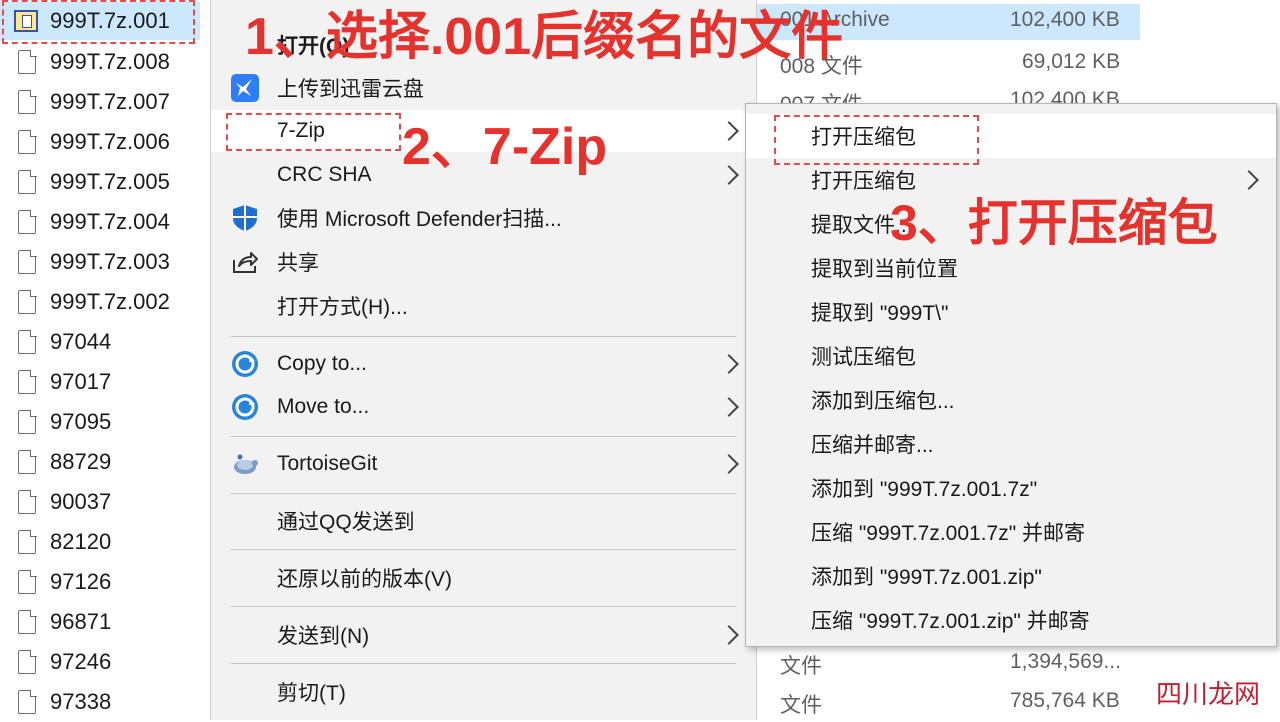  What do you see at coordinates (245, 88) in the screenshot?
I see `thunder-bird-icon` at bounding box center [245, 88].